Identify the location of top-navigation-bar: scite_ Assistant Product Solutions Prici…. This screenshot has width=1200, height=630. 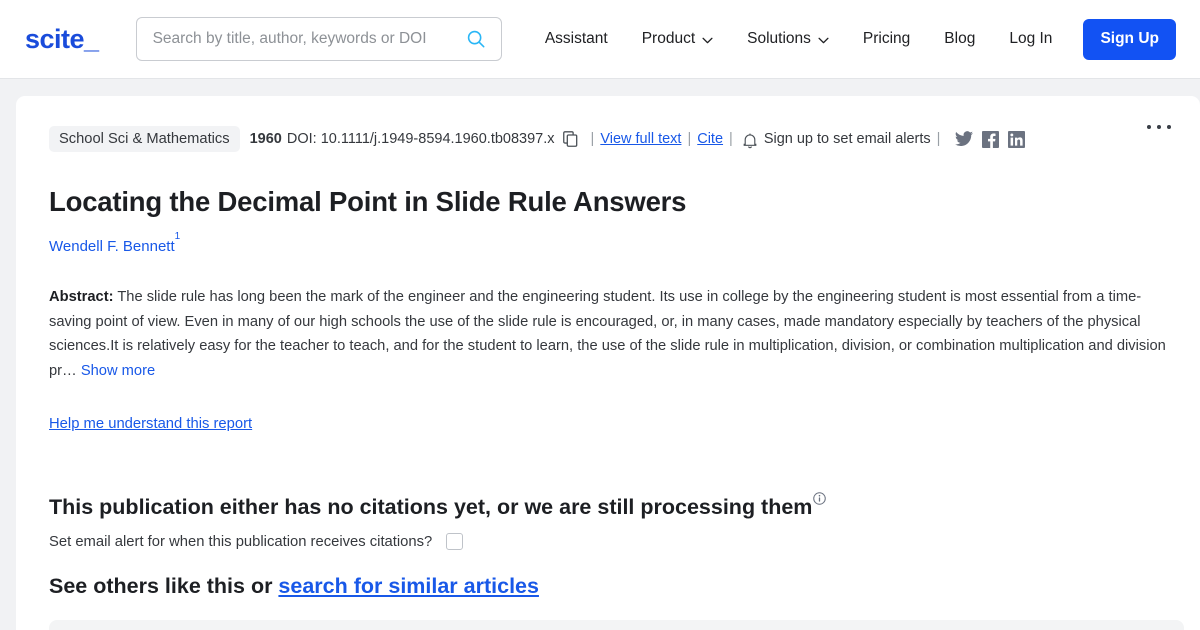
(600, 39).